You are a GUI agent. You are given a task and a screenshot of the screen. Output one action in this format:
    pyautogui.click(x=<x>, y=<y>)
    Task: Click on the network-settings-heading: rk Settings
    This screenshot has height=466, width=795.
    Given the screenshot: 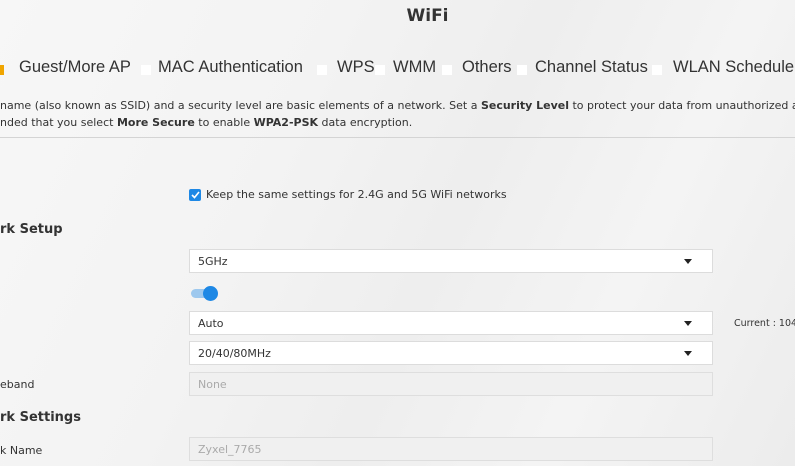 What is the action you would take?
    pyautogui.click(x=40, y=417)
    